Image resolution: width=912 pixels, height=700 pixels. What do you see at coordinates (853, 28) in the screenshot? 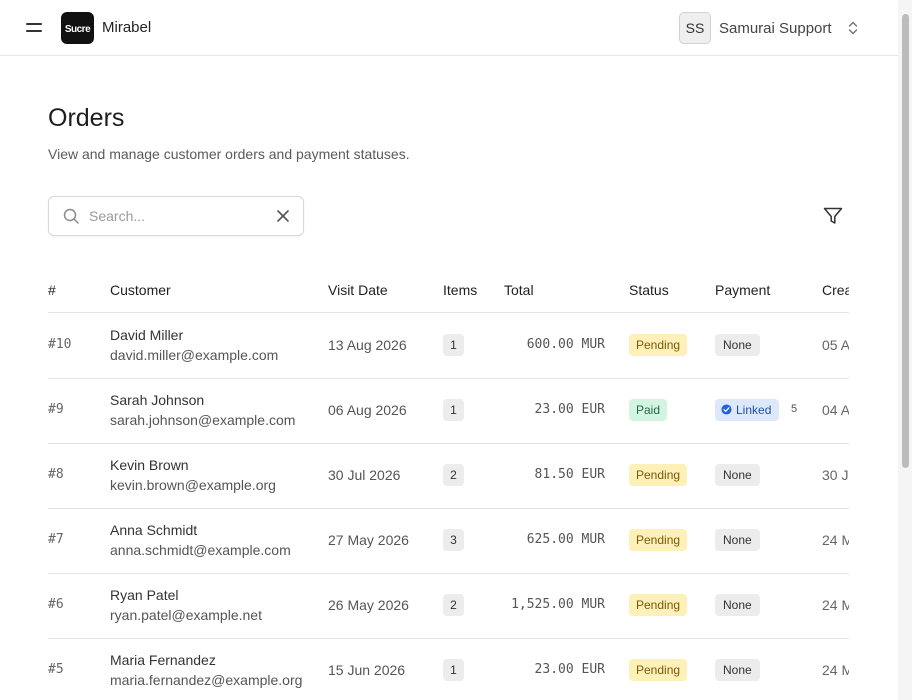
I see `chevron-up-down-icon` at bounding box center [853, 28].